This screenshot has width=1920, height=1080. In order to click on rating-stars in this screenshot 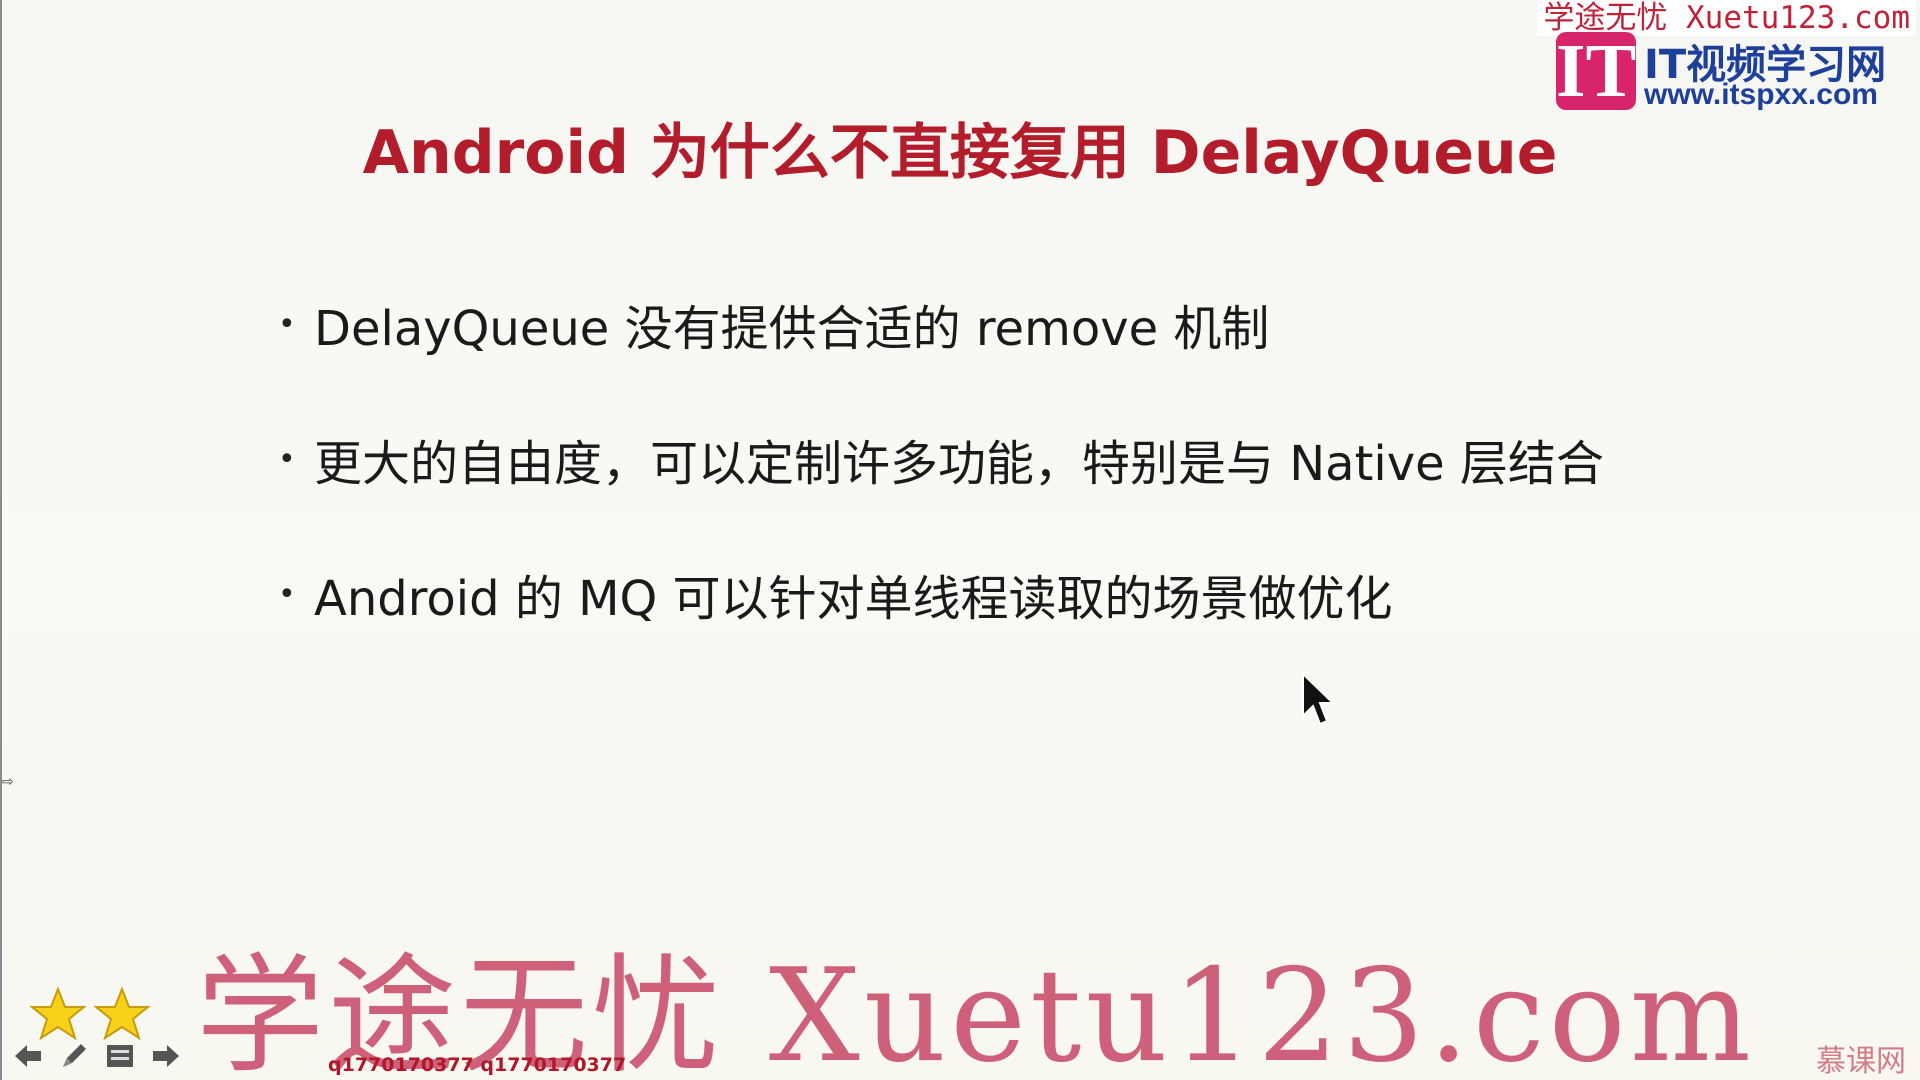, I will do `click(90, 1014)`.